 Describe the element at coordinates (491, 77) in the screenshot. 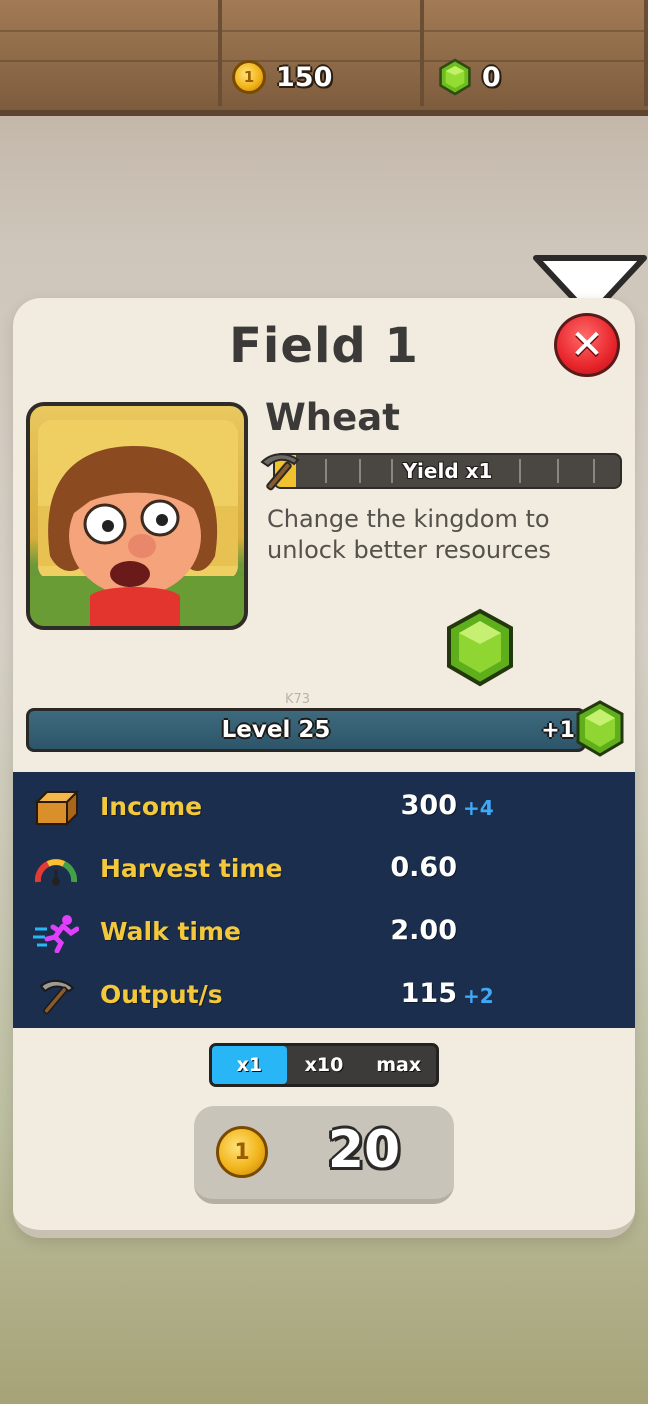

I see `gem-count: 0` at that location.